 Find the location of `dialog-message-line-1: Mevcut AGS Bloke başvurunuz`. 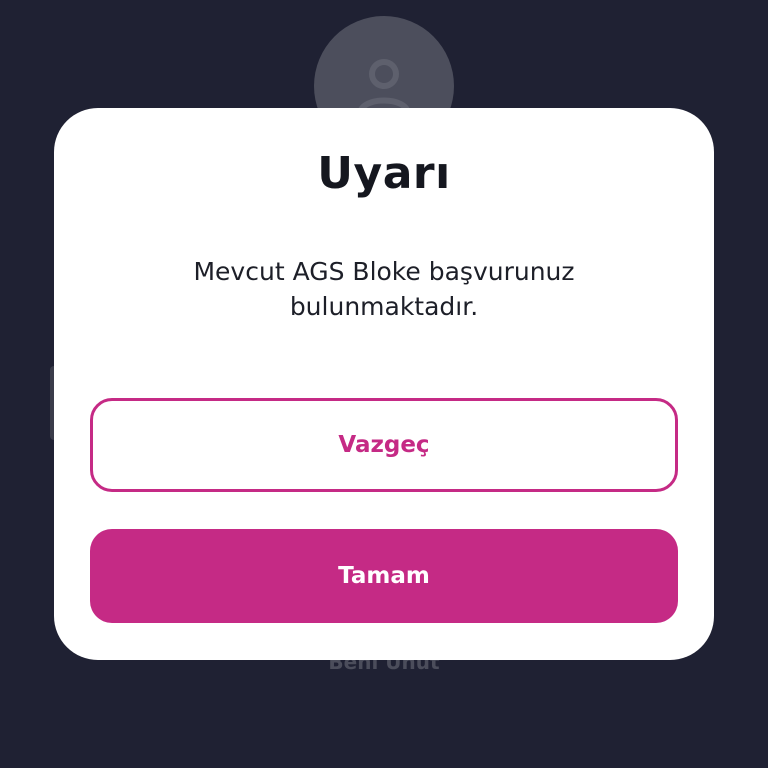

dialog-message-line-1: Mevcut AGS Bloke başvurunuz is located at coordinates (384, 271).